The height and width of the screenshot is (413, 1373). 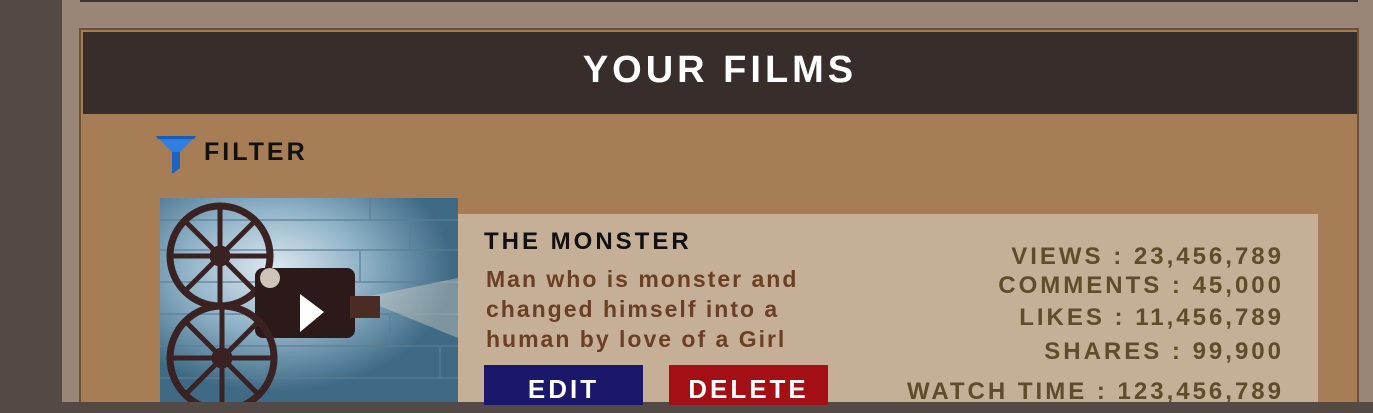 I want to click on delete-button: DELETE, so click(x=748, y=385).